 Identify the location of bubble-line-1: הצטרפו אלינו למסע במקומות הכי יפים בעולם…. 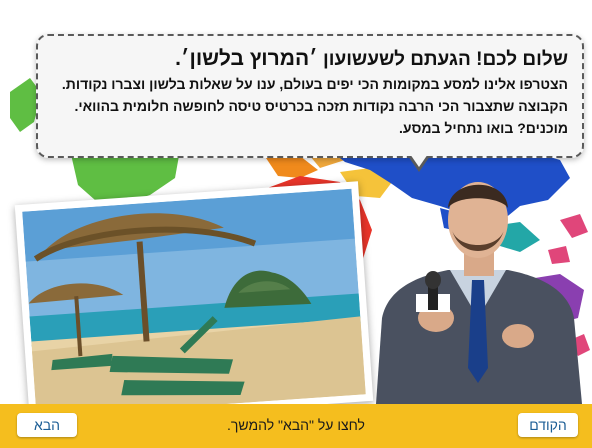
(314, 84).